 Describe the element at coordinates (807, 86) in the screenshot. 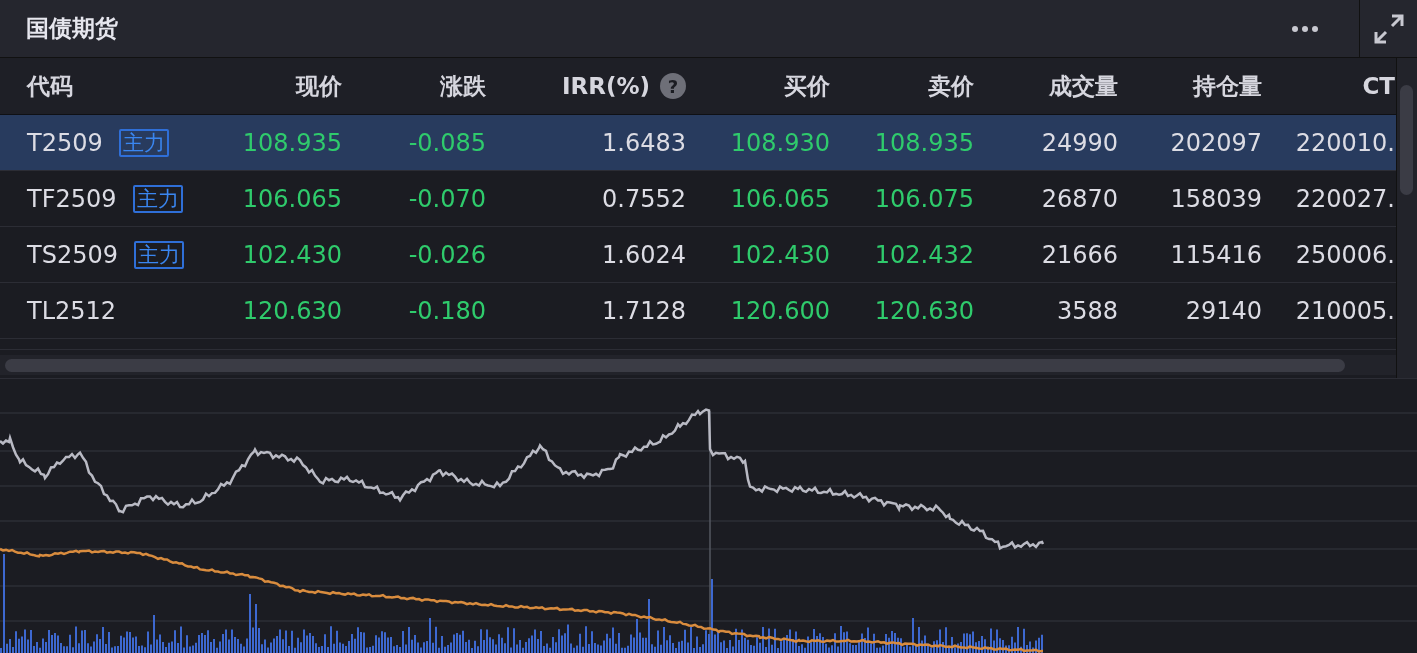

I see `column-header: 买价` at that location.